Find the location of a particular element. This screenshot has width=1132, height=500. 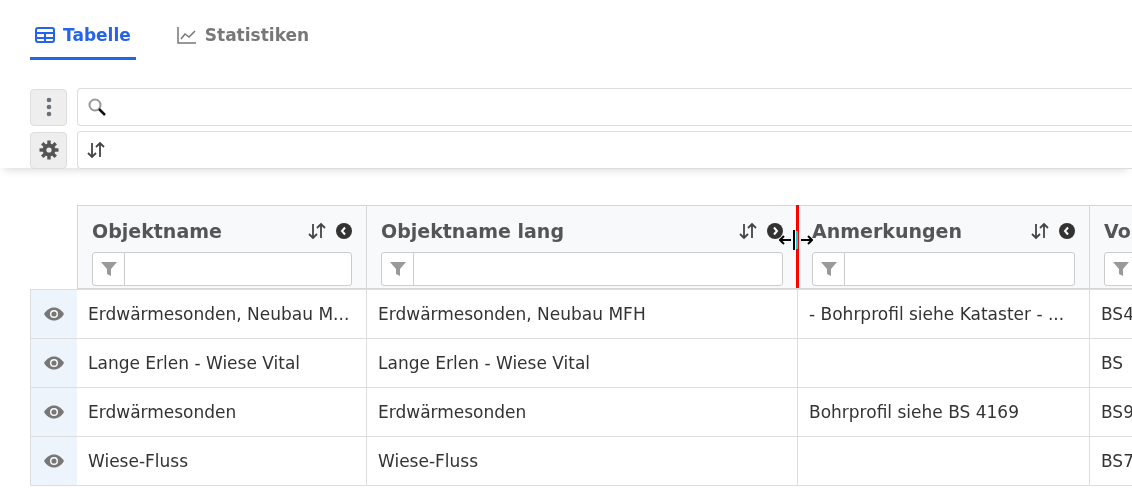

search-icon is located at coordinates (97, 107).